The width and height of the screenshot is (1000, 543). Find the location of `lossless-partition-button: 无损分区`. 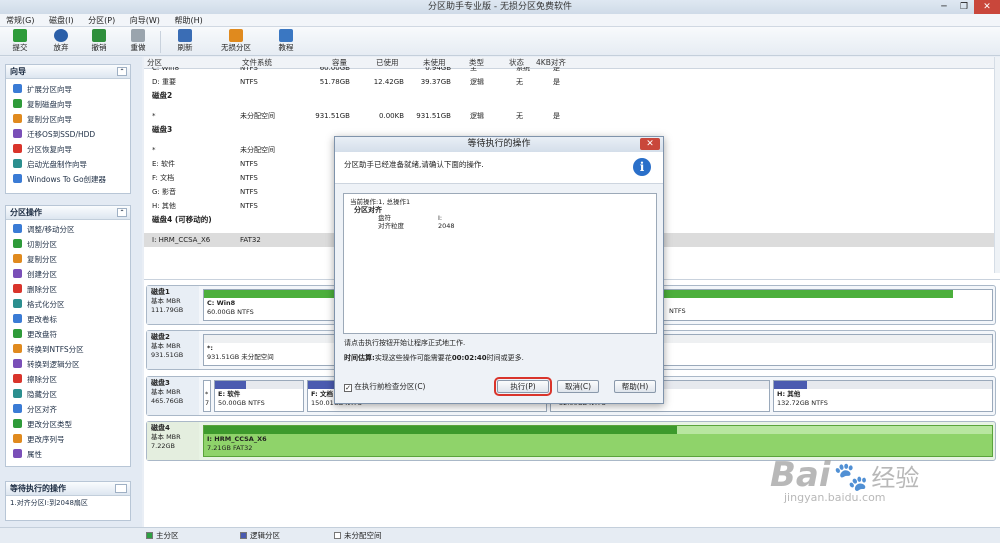

lossless-partition-button: 无损分区 is located at coordinates (236, 41).